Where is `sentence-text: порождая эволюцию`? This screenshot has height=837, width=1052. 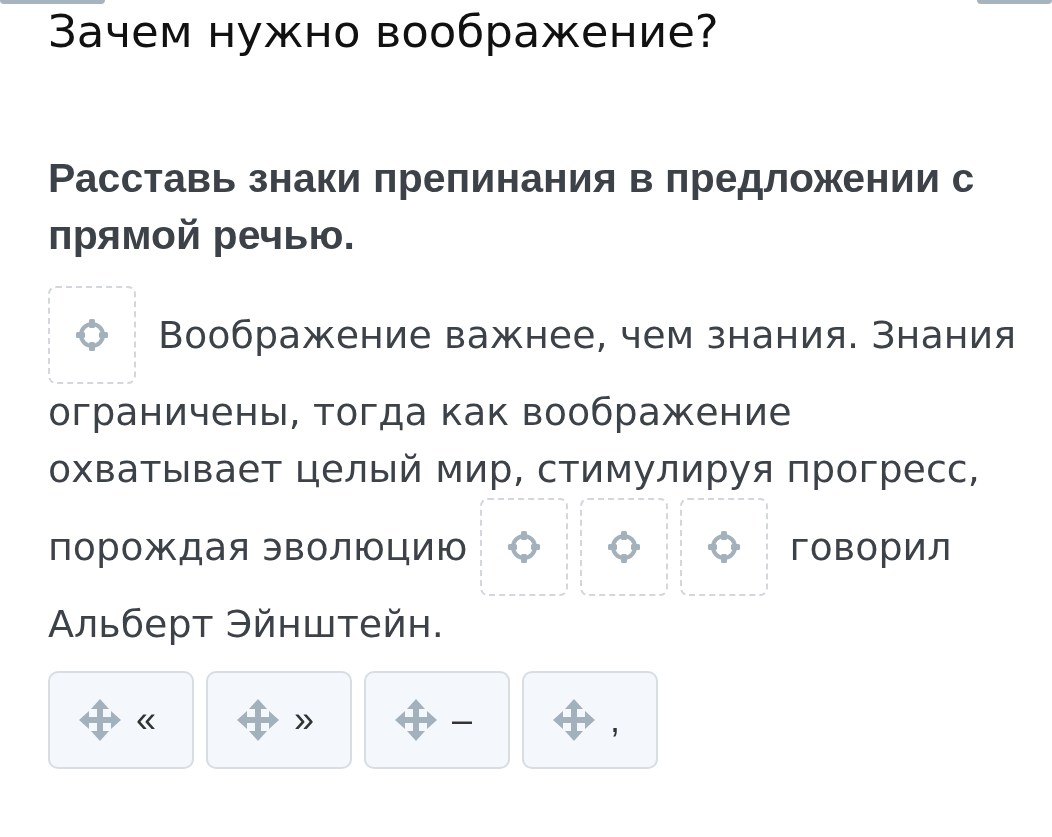 sentence-text: порождая эволюцию is located at coordinates (258, 547).